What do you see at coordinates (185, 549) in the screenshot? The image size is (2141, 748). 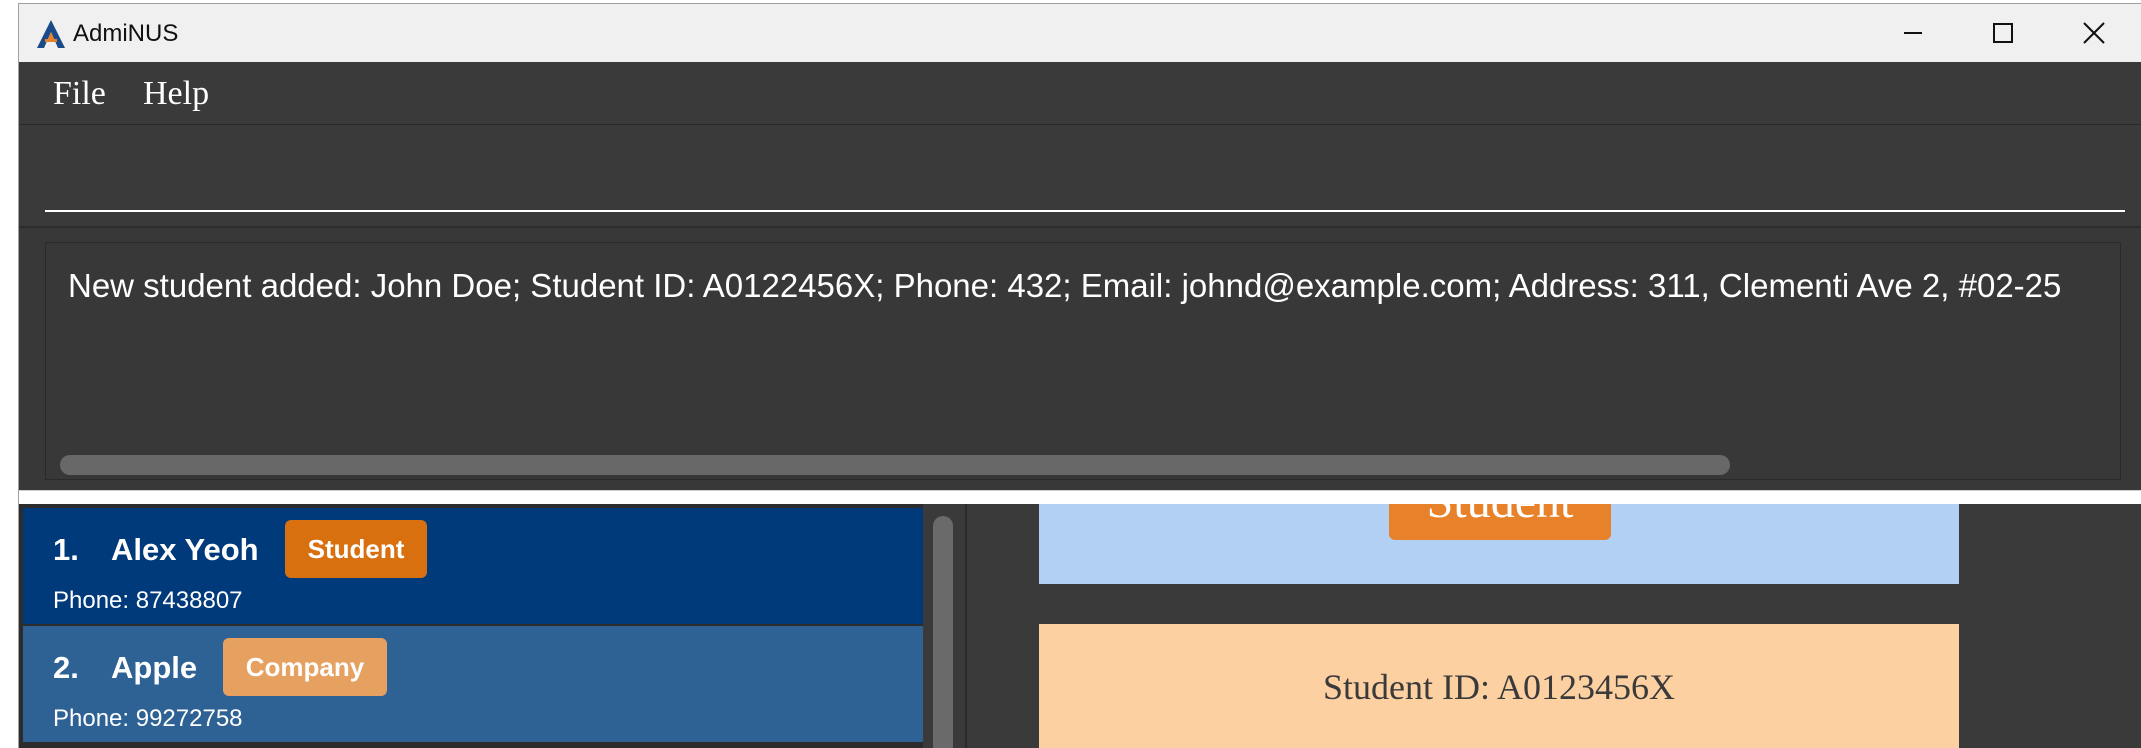 I see `list-item-name: Alex Yeoh` at bounding box center [185, 549].